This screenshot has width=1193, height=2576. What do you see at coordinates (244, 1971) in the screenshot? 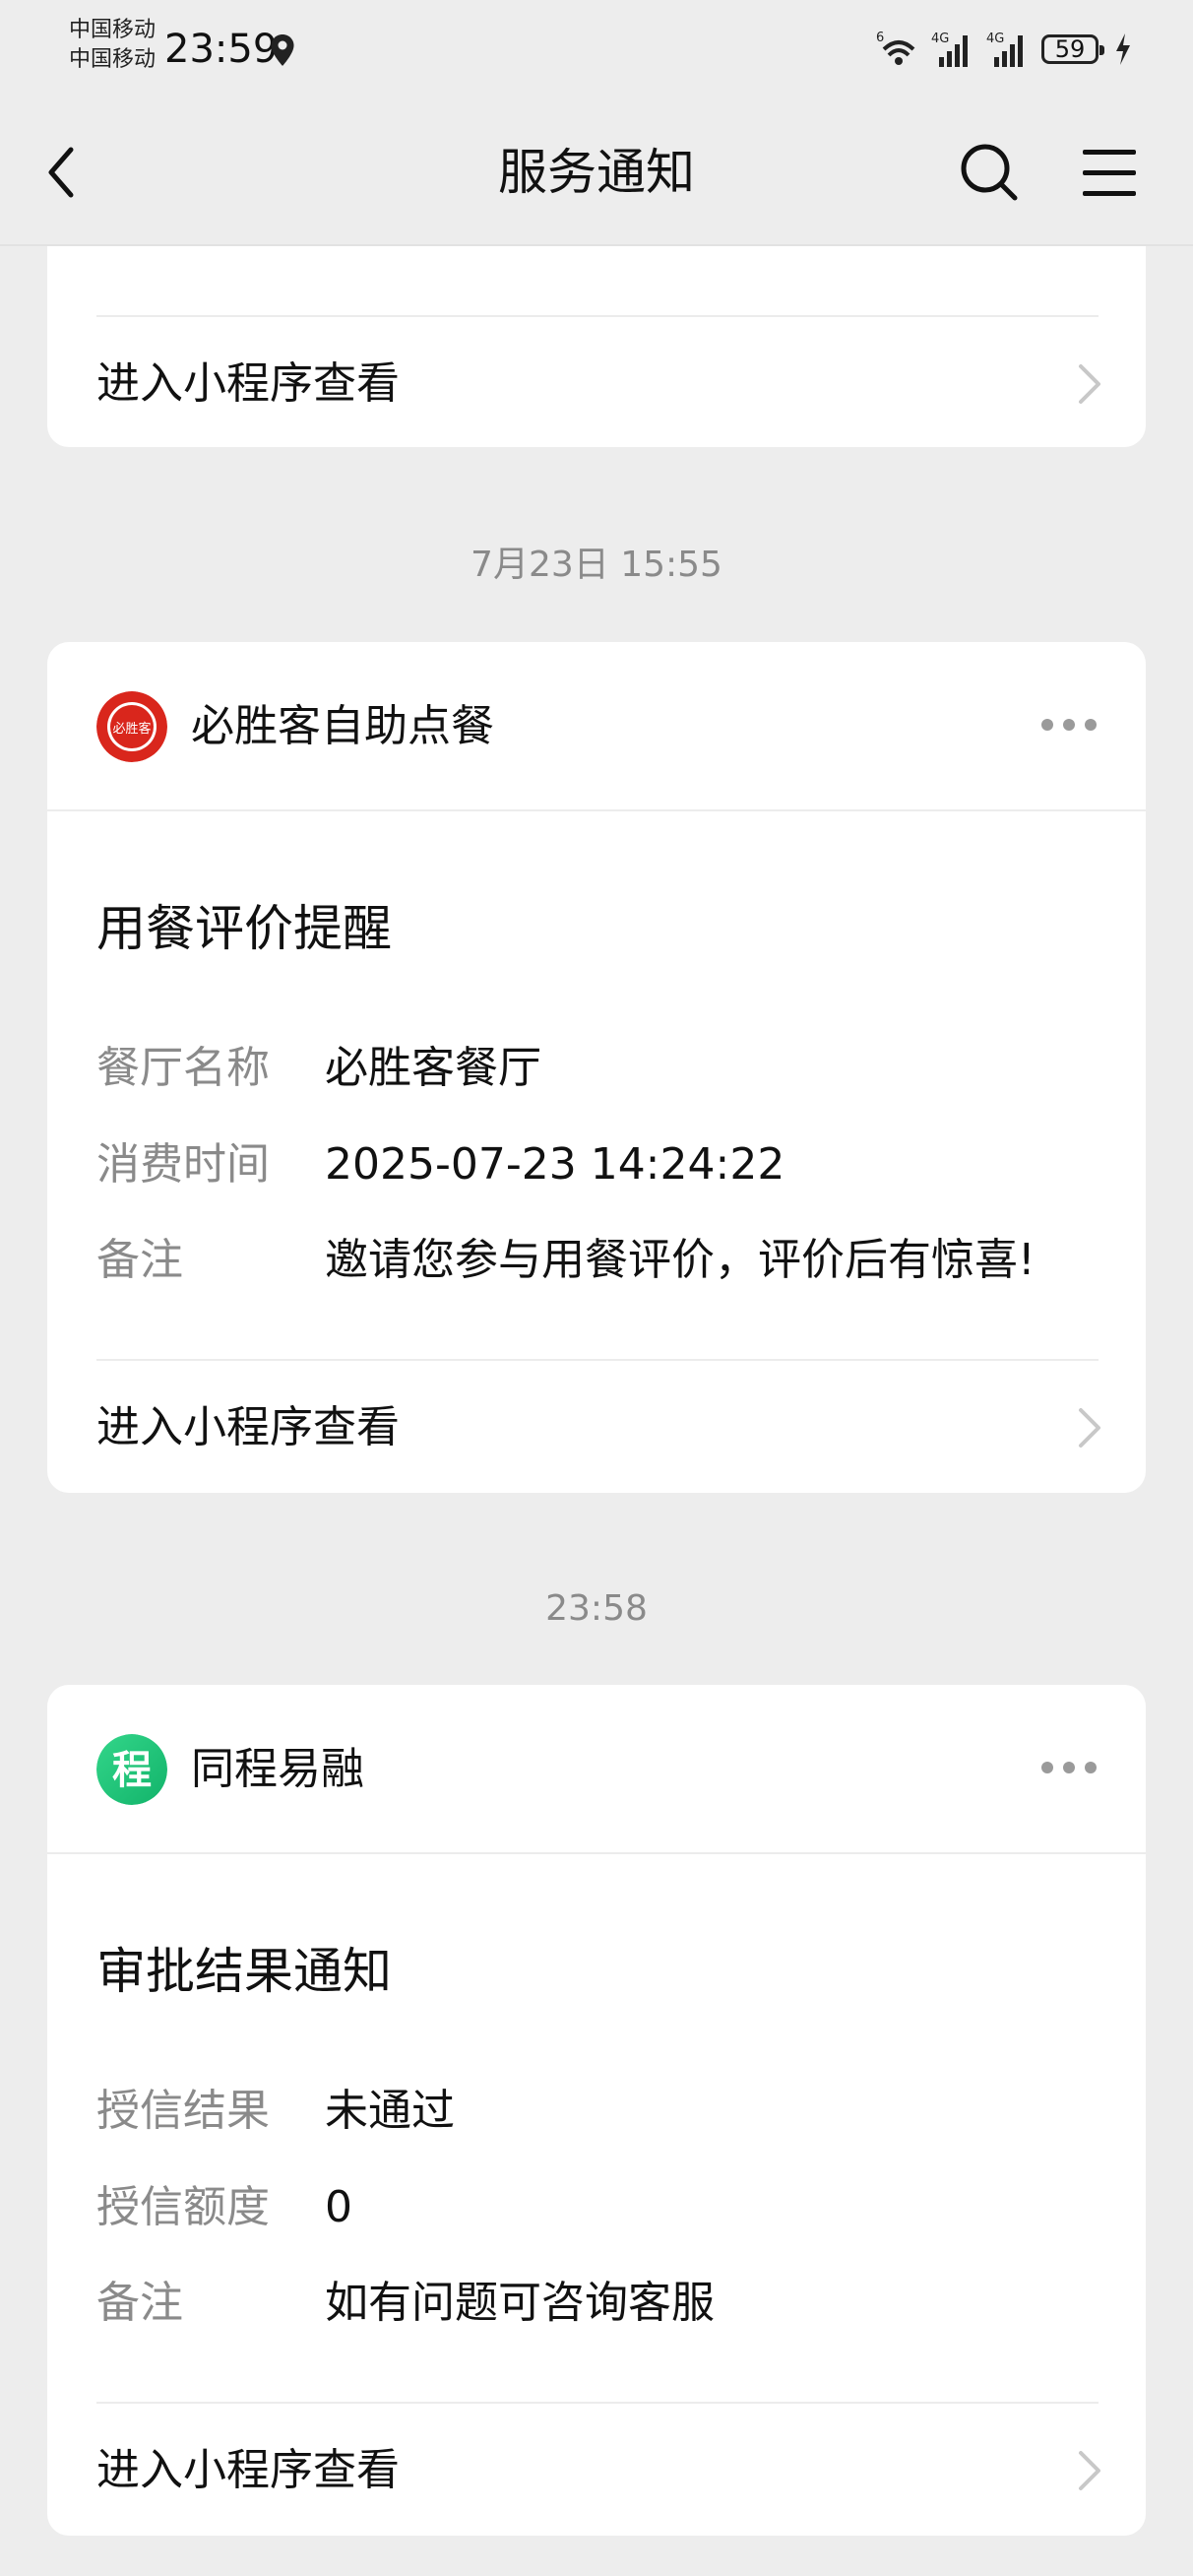
I see `notification-title: 审批结果通知` at bounding box center [244, 1971].